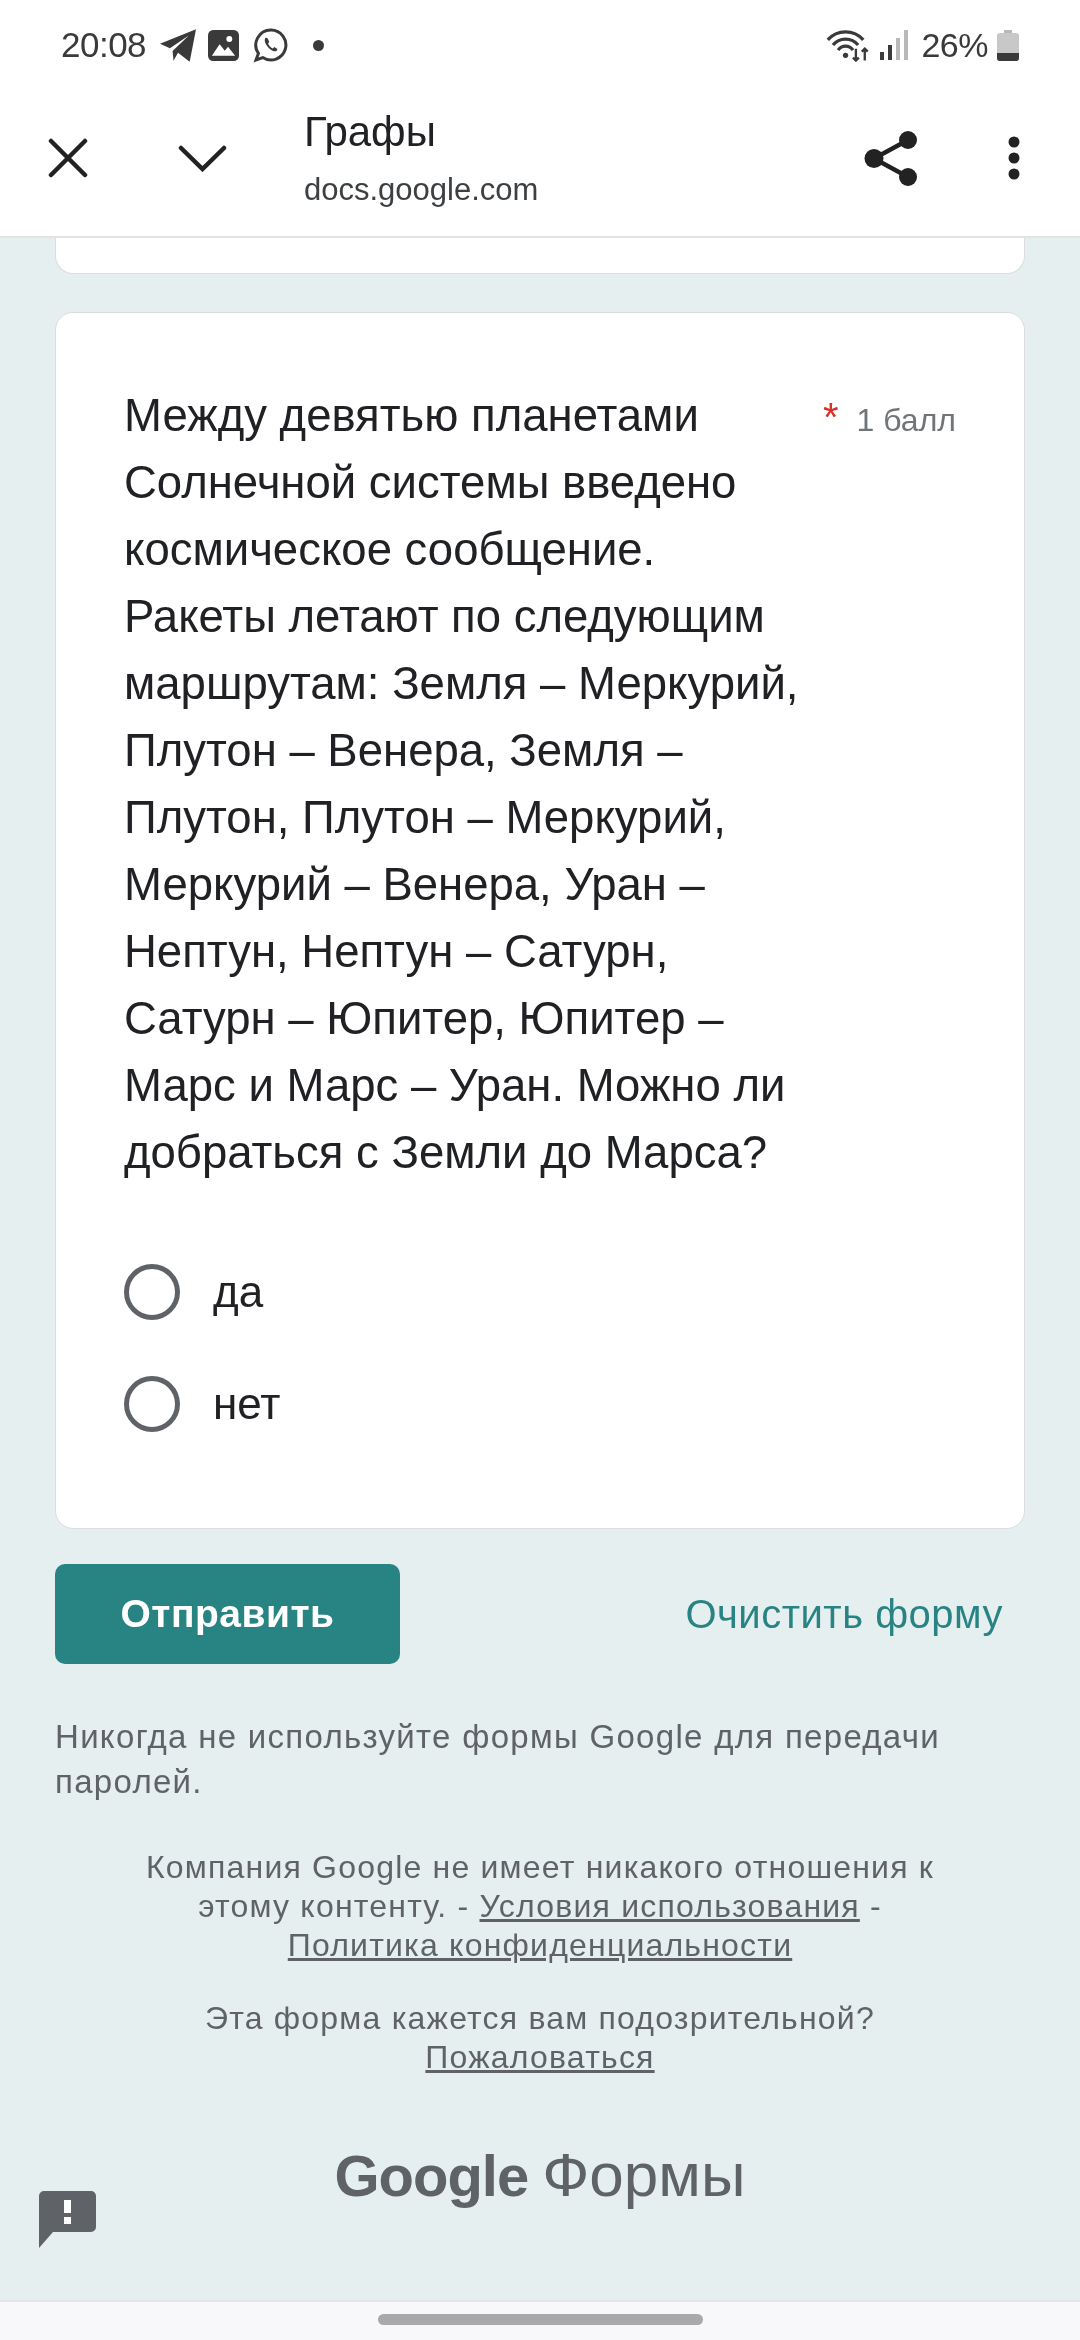  Describe the element at coordinates (498, 1759) in the screenshot. I see `password-warning: Никогда не используйте формы Google для передачи паролей.` at that location.